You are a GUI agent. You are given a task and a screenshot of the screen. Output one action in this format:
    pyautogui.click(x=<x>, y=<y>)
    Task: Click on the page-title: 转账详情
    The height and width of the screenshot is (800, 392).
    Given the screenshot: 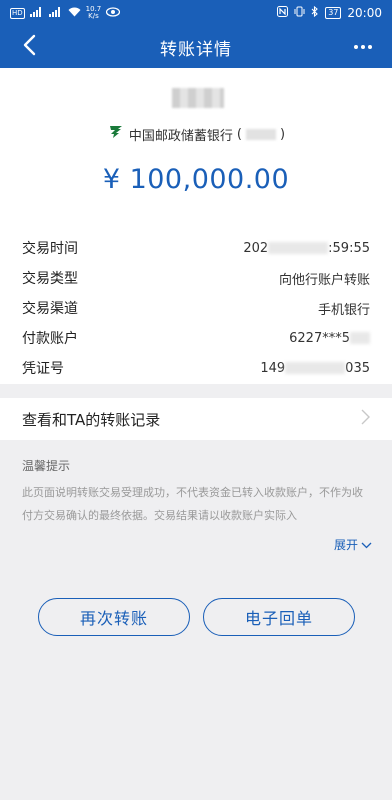 What is the action you would take?
    pyautogui.click(x=196, y=49)
    